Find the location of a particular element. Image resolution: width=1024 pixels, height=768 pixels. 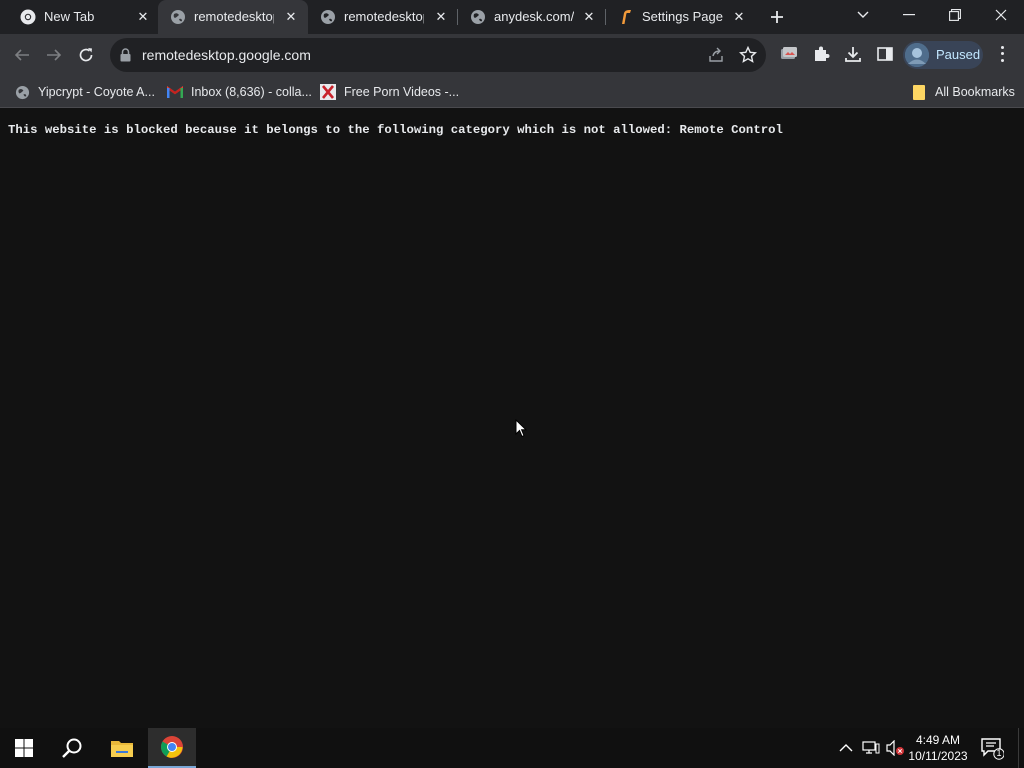

url-text: remotedesktop.google.com is located at coordinates (226, 55).